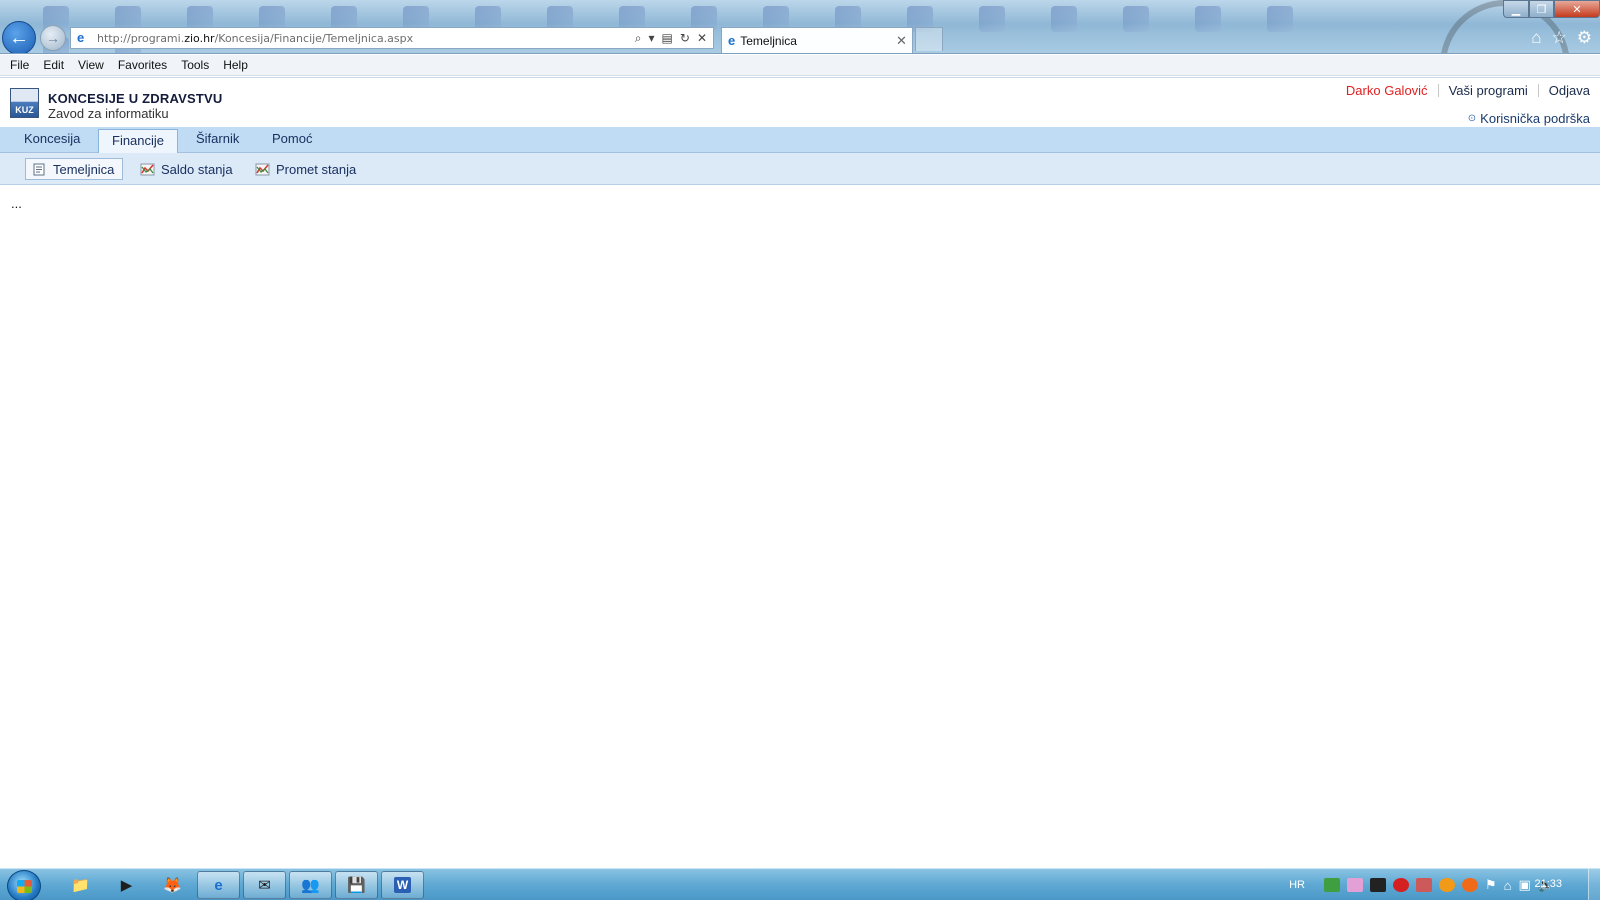 The width and height of the screenshot is (1600, 900). What do you see at coordinates (195, 65) in the screenshot?
I see `menu-tools: Tools` at bounding box center [195, 65].